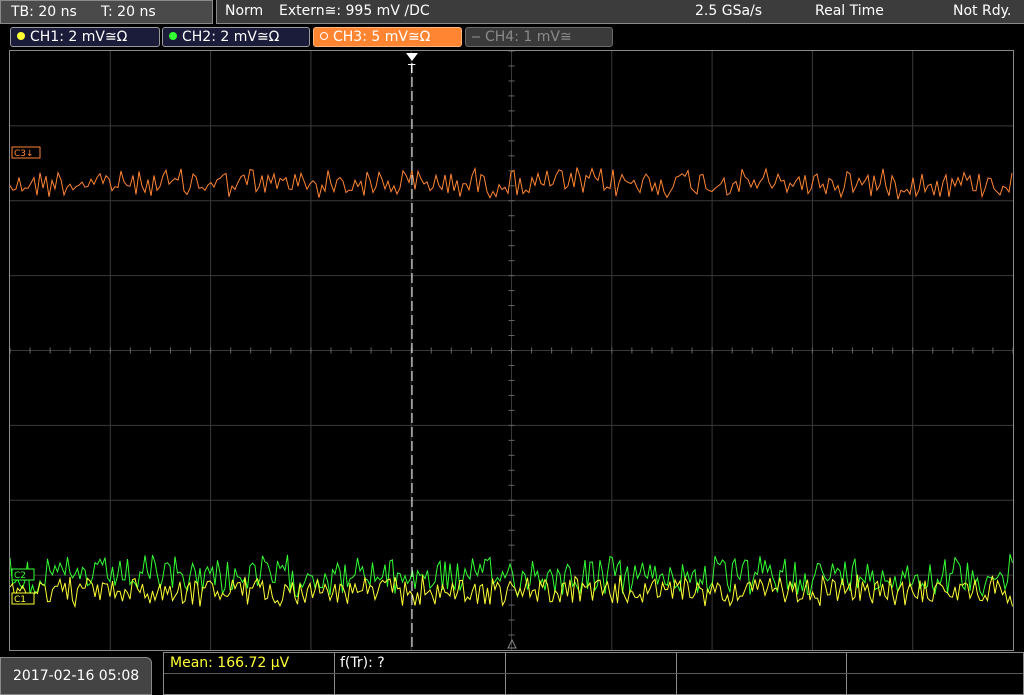  What do you see at coordinates (24, 154) in the screenshot?
I see `c3-offset-label: C3↓` at bounding box center [24, 154].